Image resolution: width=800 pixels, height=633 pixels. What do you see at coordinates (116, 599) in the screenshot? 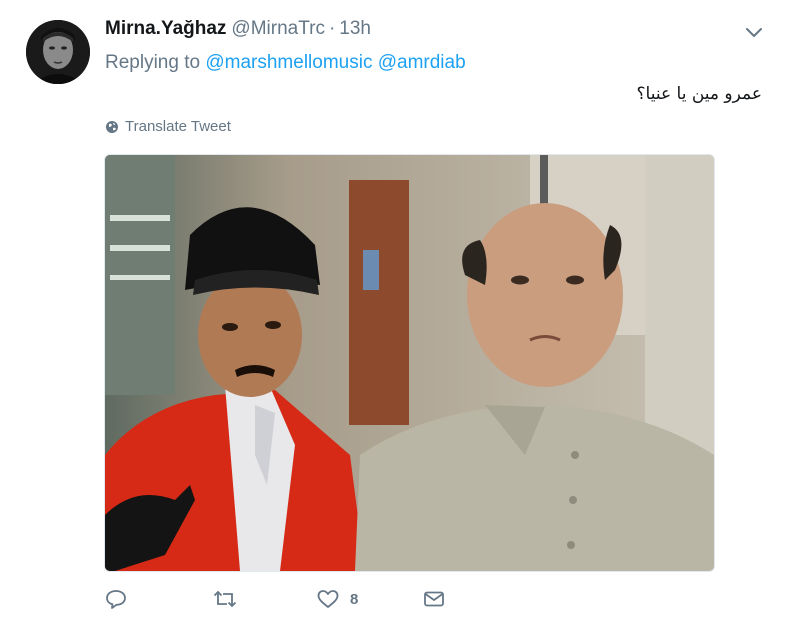
I see `reply-icon` at bounding box center [116, 599].